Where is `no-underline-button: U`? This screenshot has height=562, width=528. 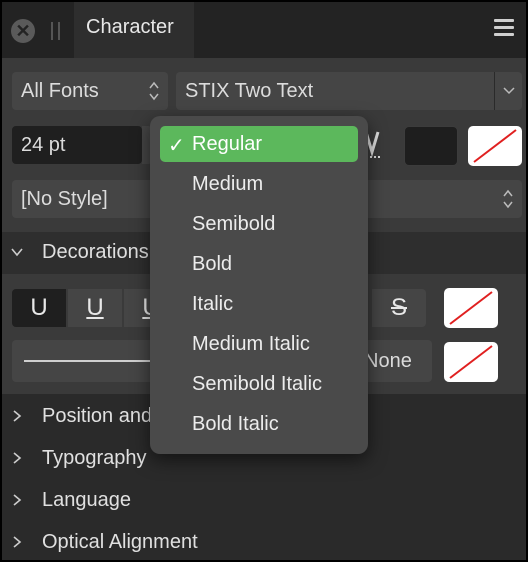
no-underline-button: U is located at coordinates (39, 308).